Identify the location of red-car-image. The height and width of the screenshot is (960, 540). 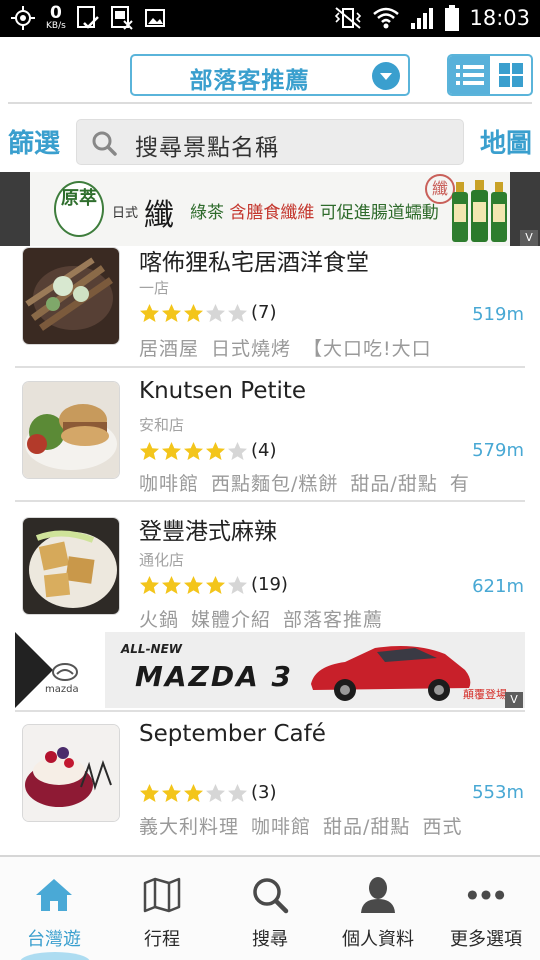
(391, 673).